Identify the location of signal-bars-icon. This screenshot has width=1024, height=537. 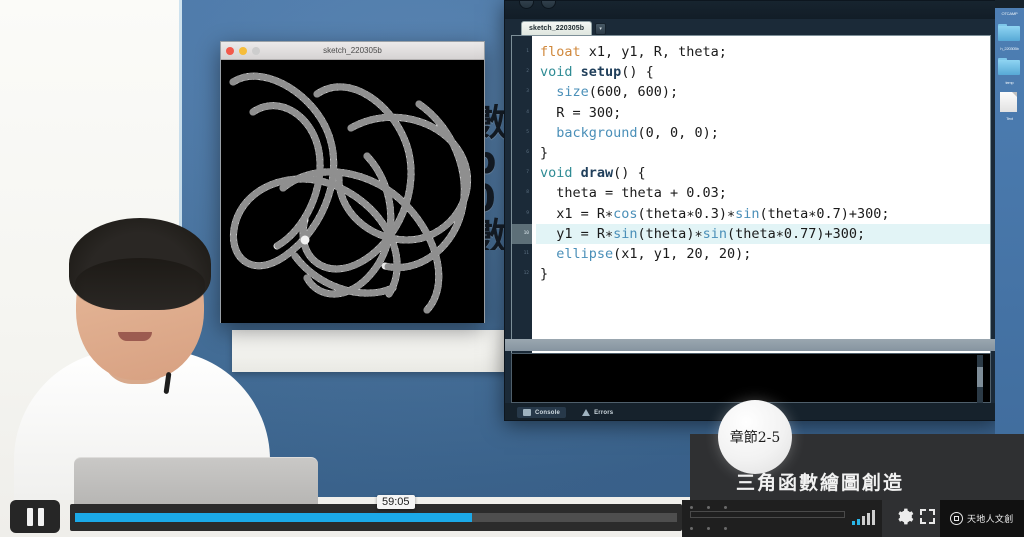
(863, 517).